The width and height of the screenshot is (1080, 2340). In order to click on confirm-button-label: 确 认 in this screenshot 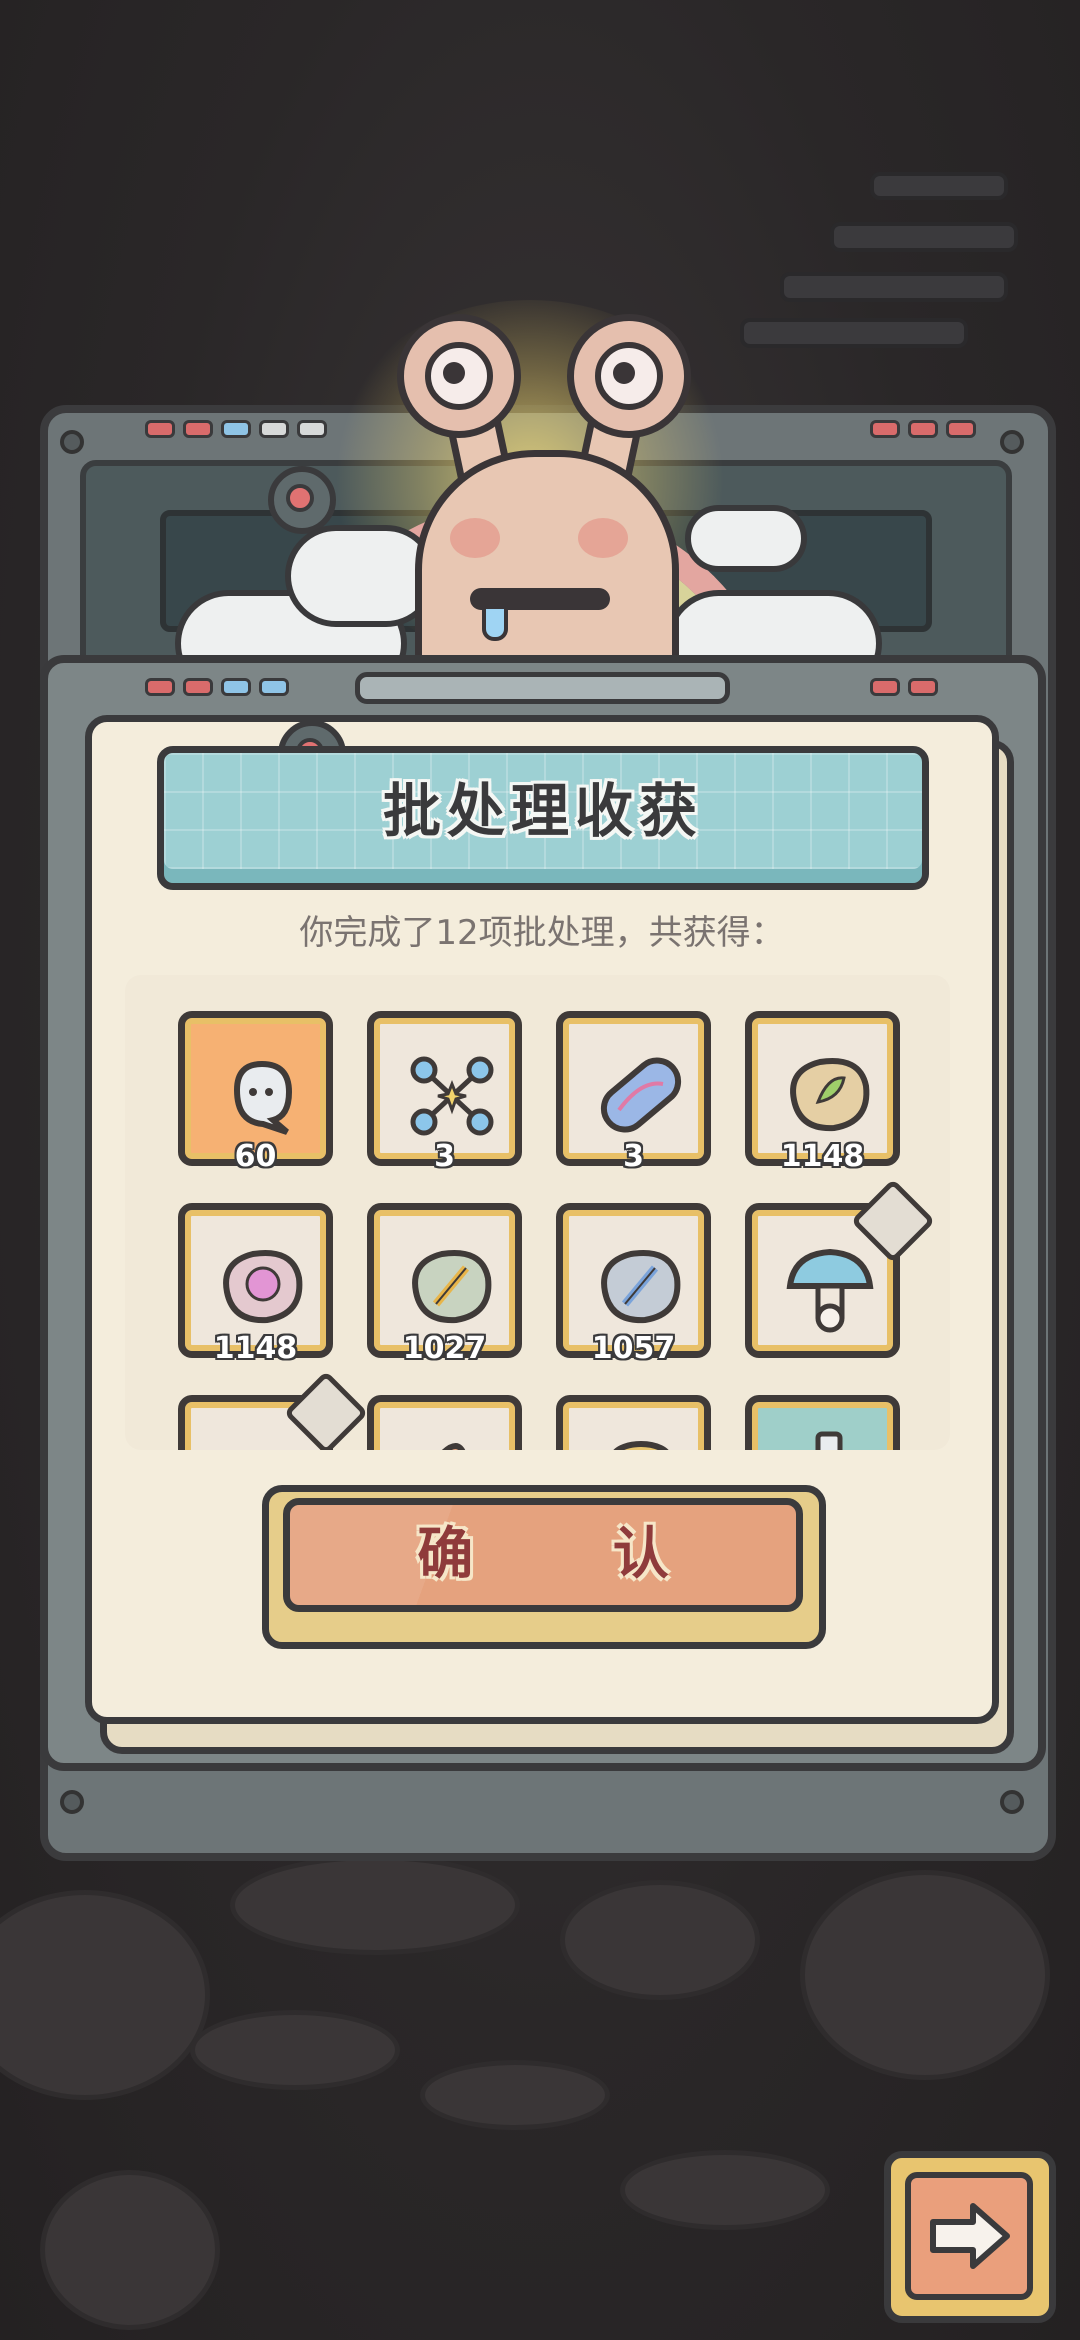, I will do `click(573, 1554)`.